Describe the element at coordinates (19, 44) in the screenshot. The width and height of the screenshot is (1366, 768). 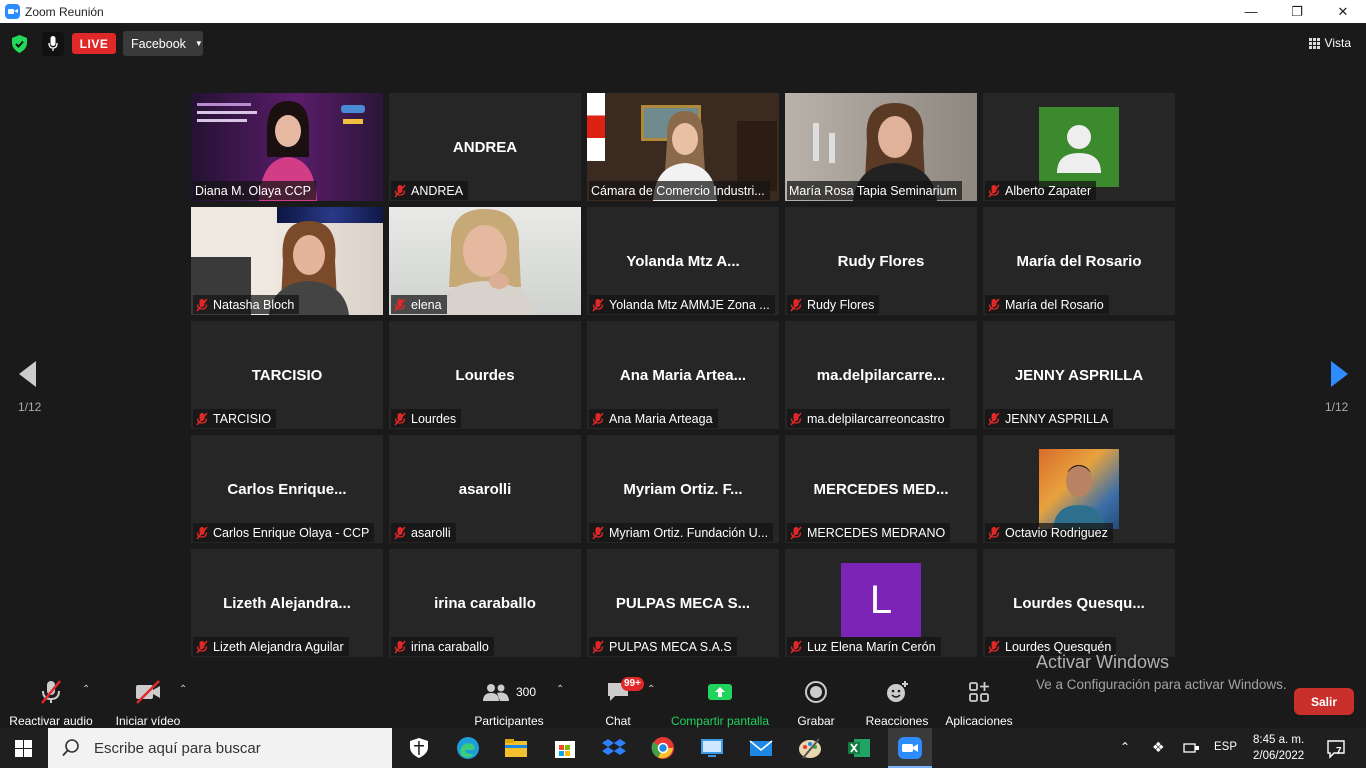
I see `shield-check-icon` at that location.